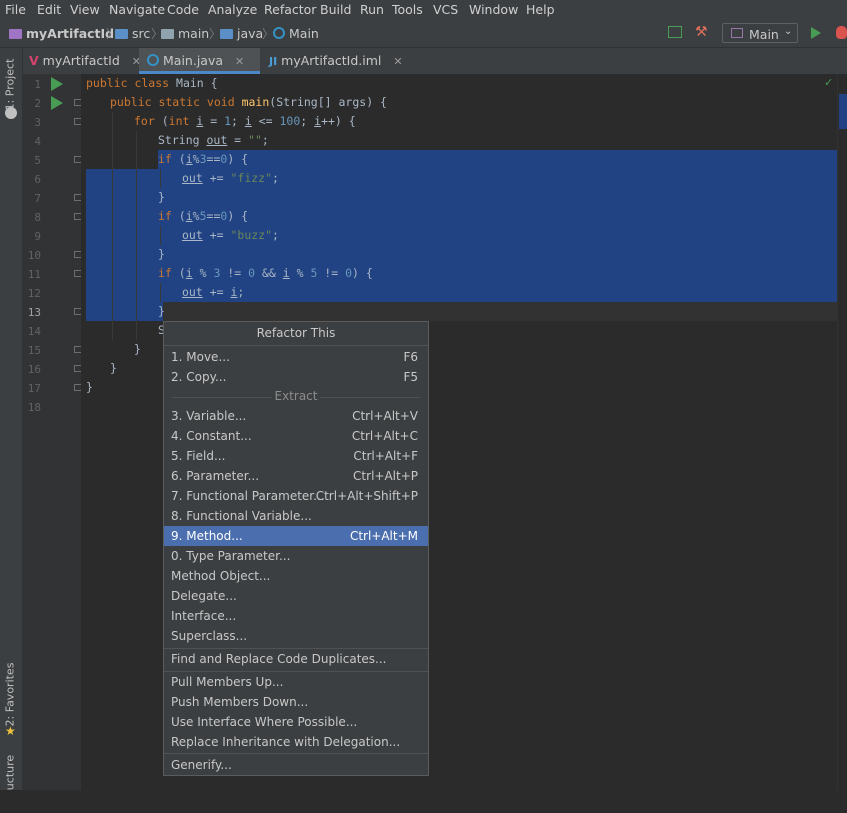 Image resolution: width=847 pixels, height=813 pixels. Describe the element at coordinates (675, 32) in the screenshot. I see `terminal-icon` at that location.